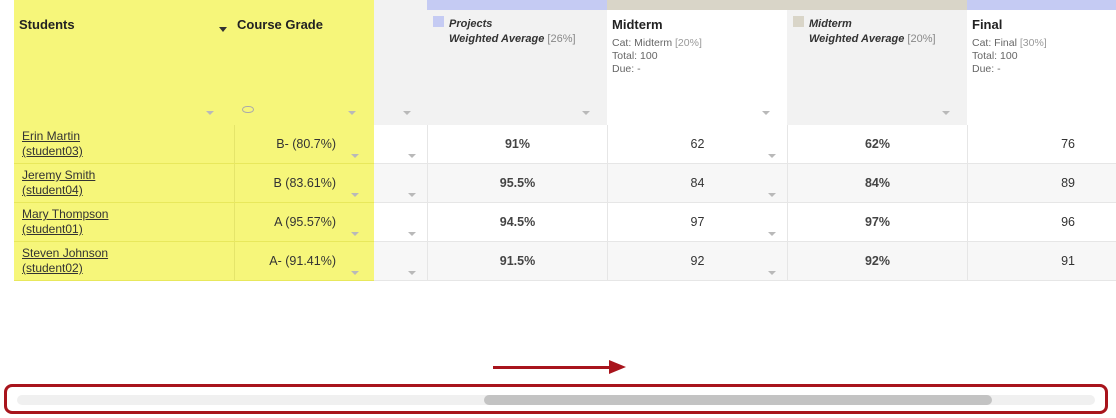 The image size is (1116, 418). I want to click on midterm-weighted-cell: 84%, so click(877, 183).